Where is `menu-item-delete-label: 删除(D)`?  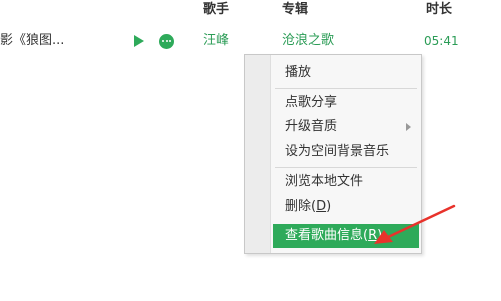 menu-item-delete-label: 删除(D) is located at coordinates (308, 206).